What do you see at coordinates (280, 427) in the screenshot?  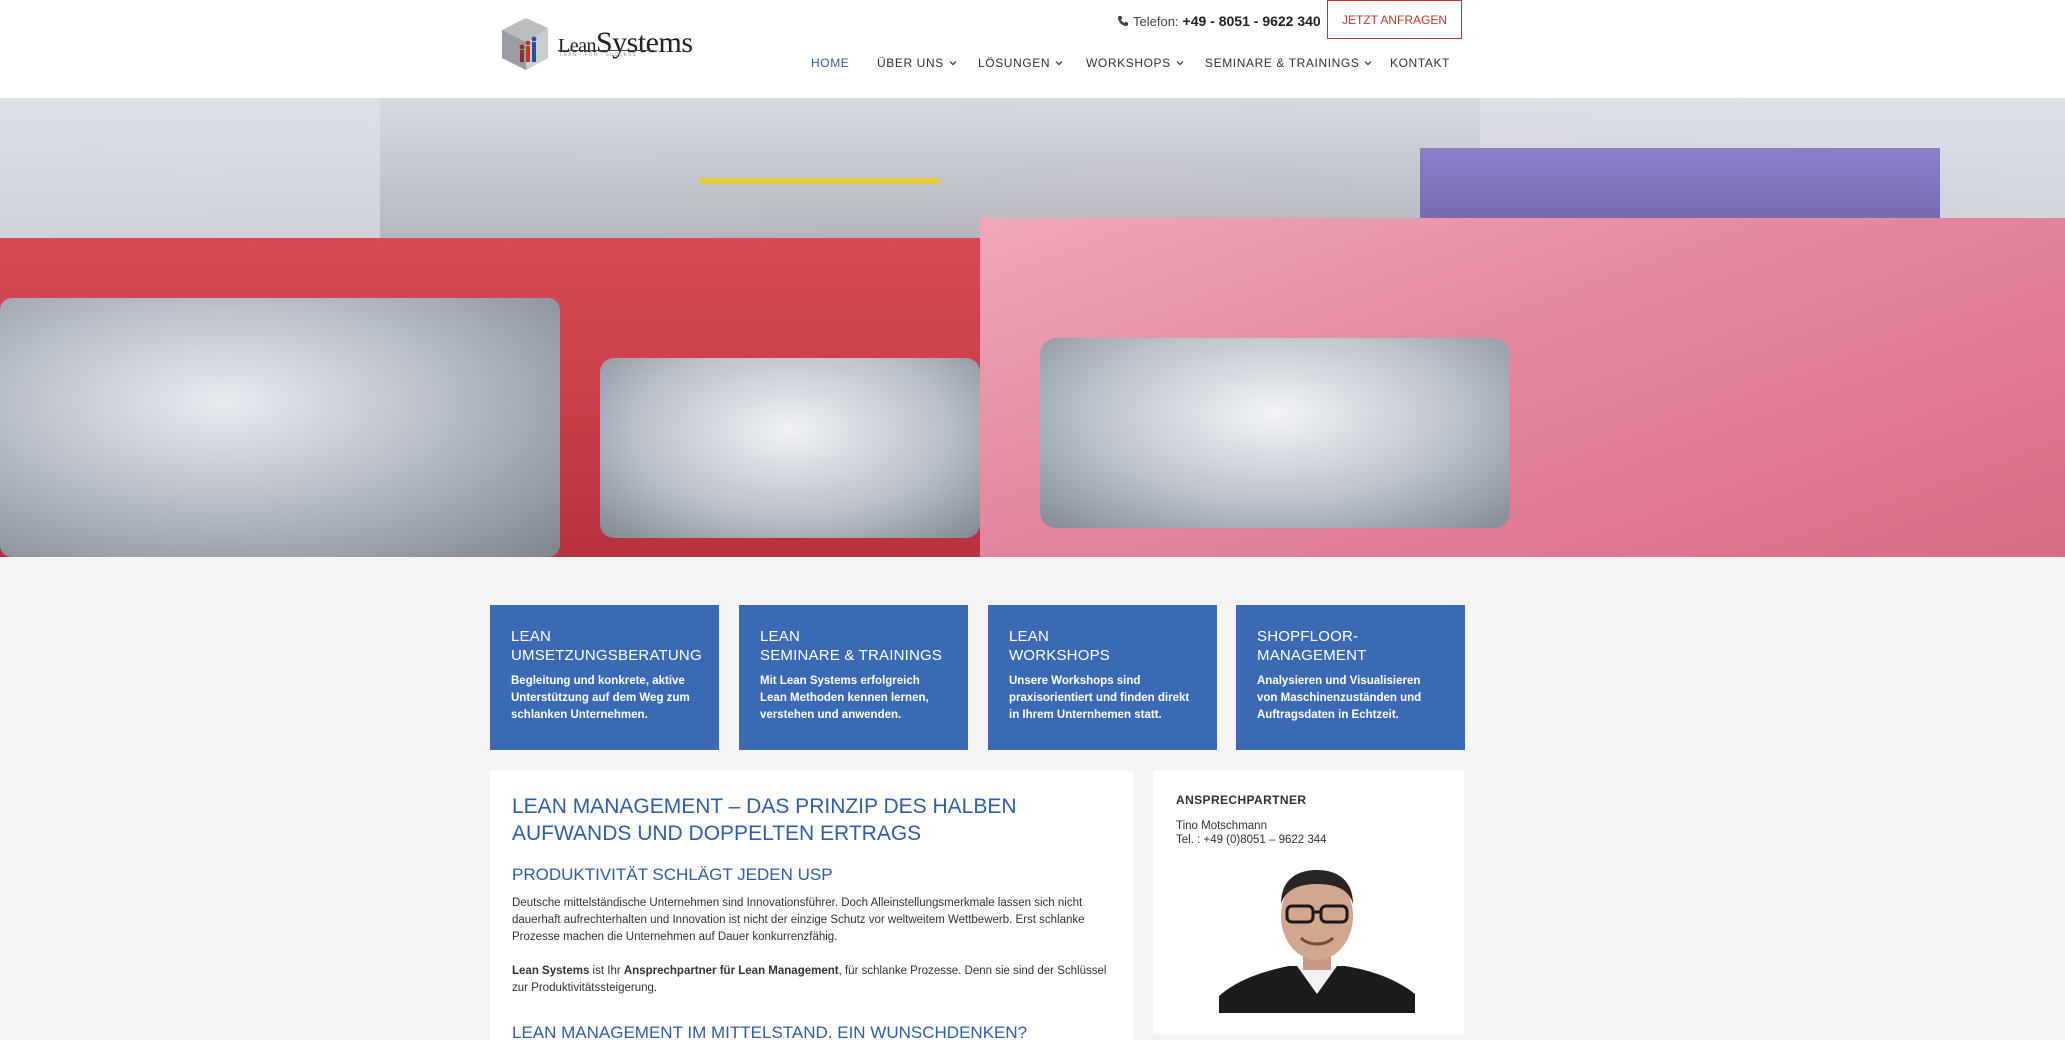 I see `hero-metal-mold-left` at bounding box center [280, 427].